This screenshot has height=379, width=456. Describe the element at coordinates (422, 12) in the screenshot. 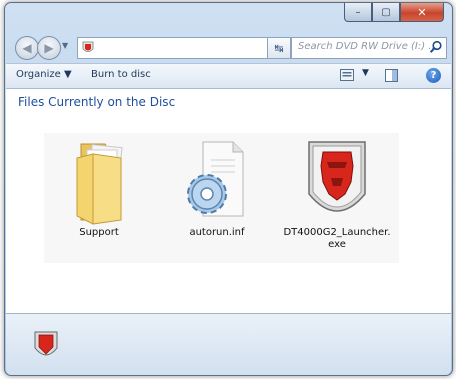

I see `close-button: ✕` at that location.